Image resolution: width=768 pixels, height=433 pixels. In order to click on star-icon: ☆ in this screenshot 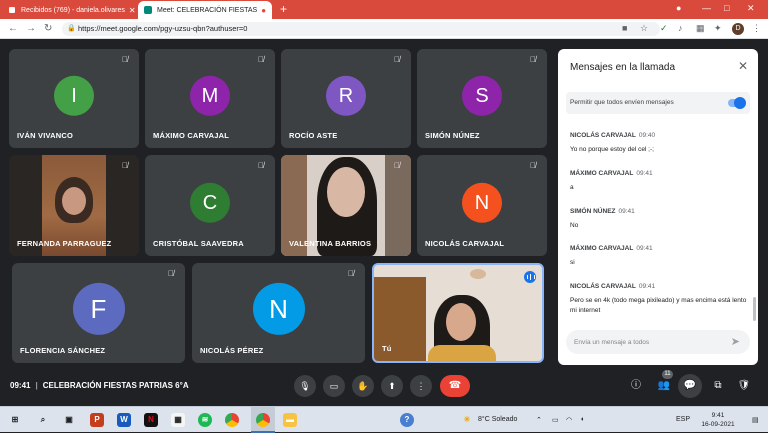, I will do `click(644, 28)`.